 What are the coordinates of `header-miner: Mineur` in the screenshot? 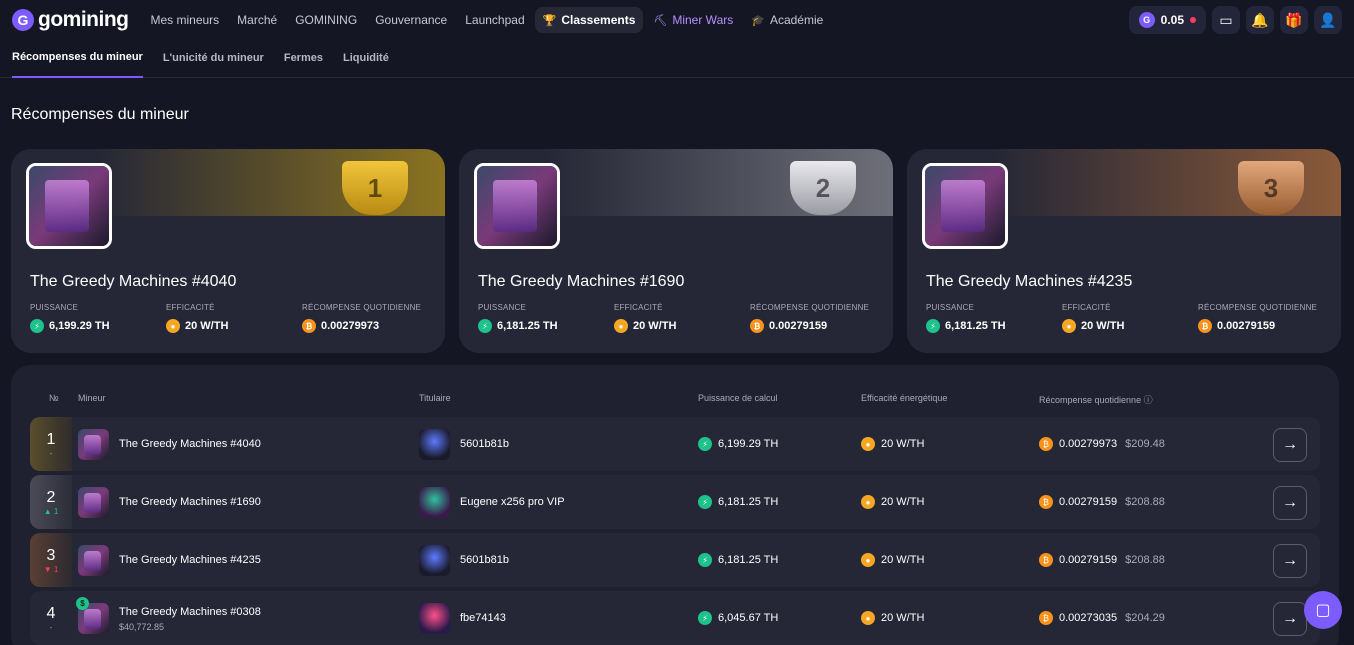 It's located at (92, 398).